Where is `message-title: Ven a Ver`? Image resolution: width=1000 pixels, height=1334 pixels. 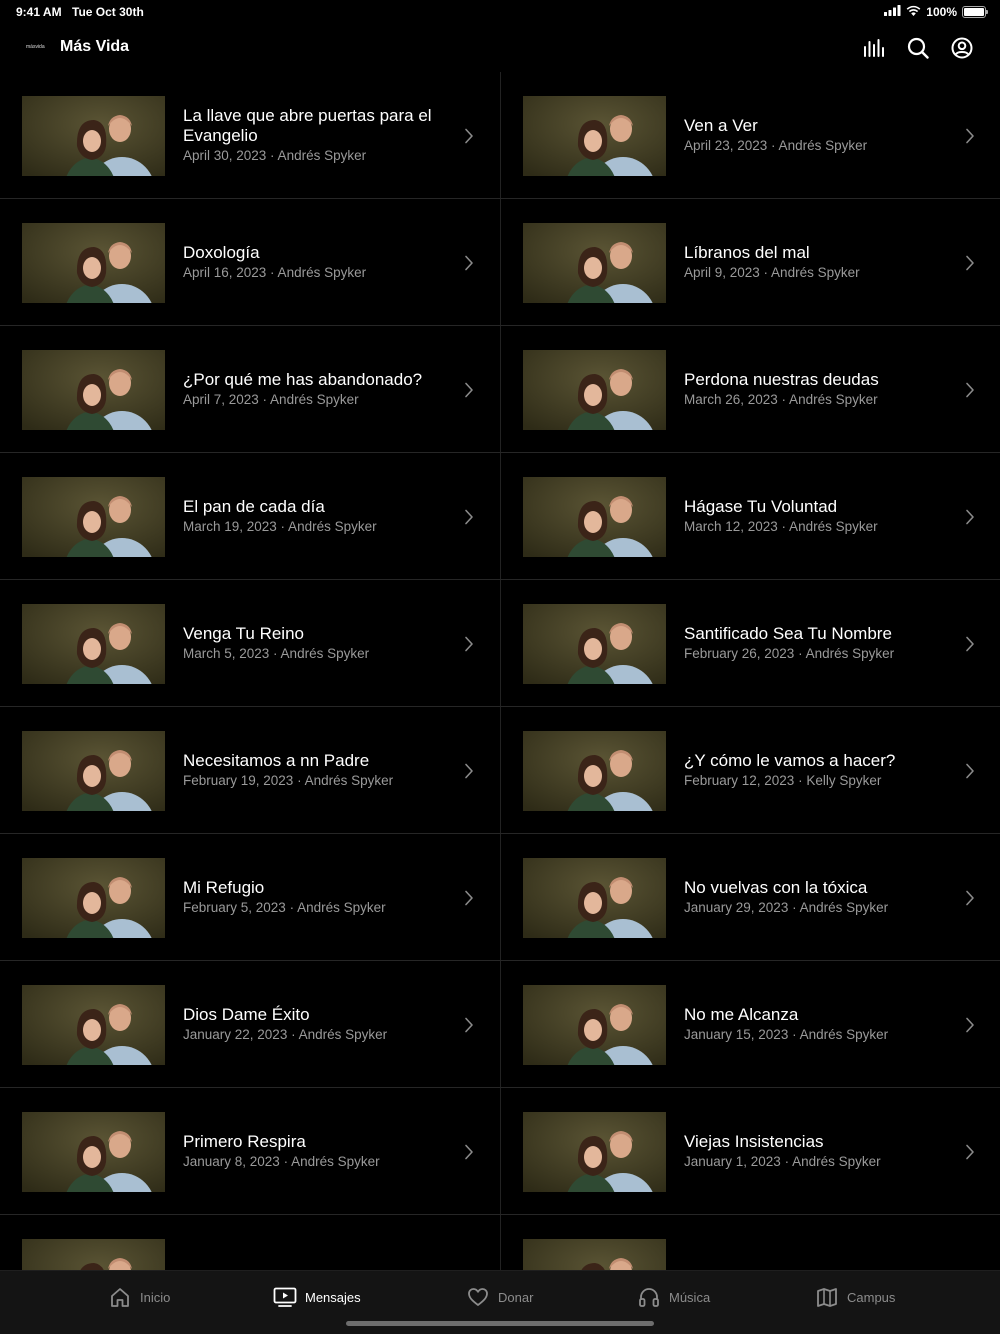
message-title: Ven a Ver is located at coordinates (721, 125).